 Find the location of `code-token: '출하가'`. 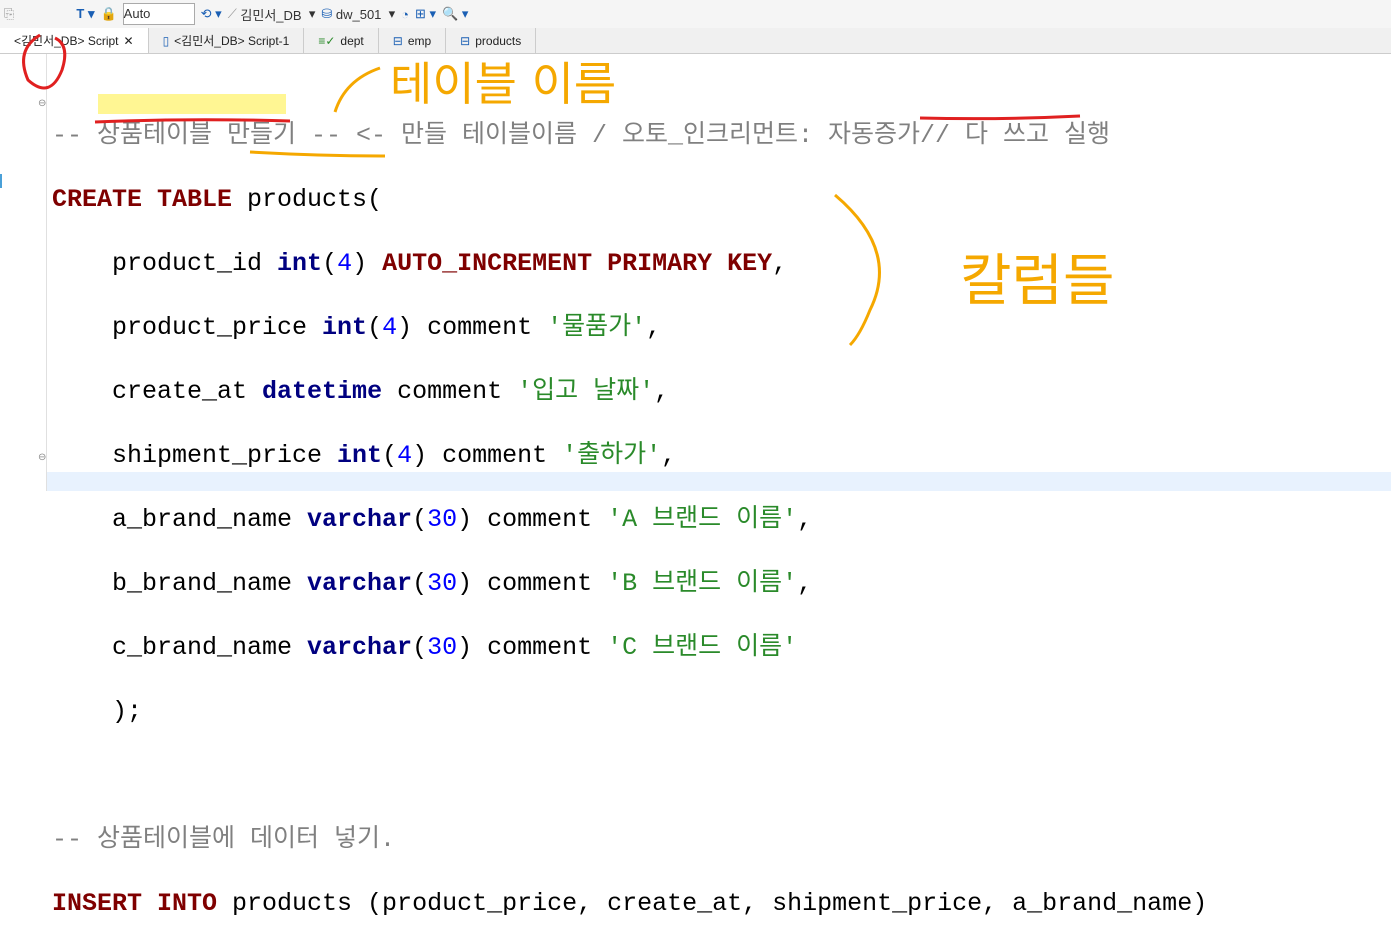

code-token: '출하가' is located at coordinates (612, 455).